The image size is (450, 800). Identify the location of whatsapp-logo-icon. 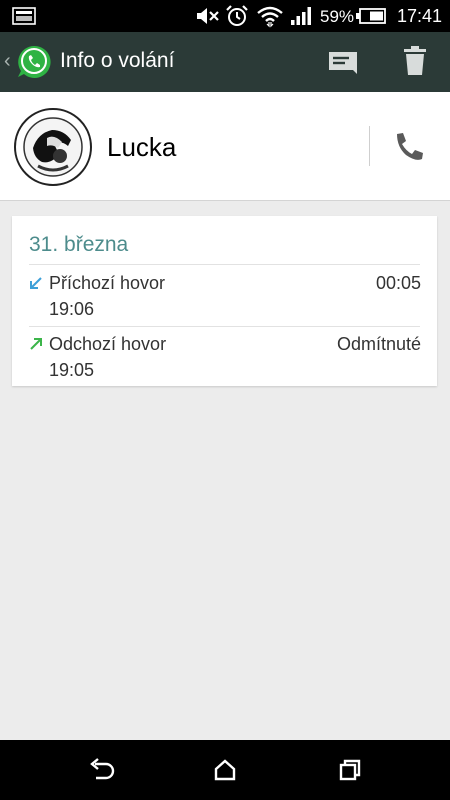
(34, 64).